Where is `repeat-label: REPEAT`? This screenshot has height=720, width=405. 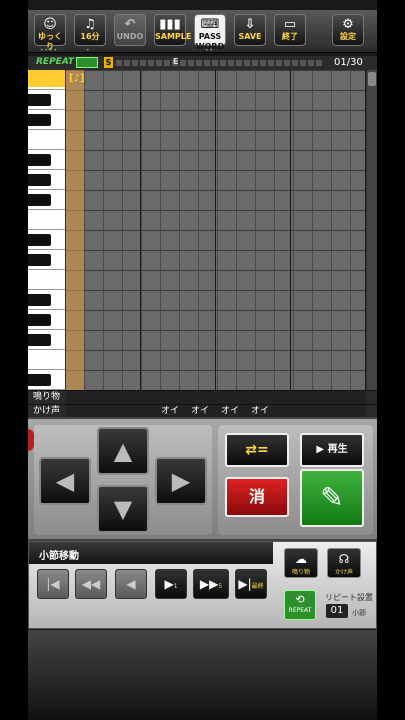
repeat-label: REPEAT is located at coordinates (55, 62).